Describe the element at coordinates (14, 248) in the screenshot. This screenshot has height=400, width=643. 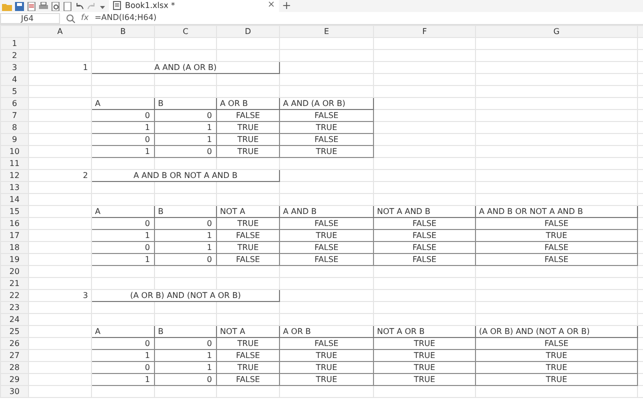
I see `row-header: 18` at that location.